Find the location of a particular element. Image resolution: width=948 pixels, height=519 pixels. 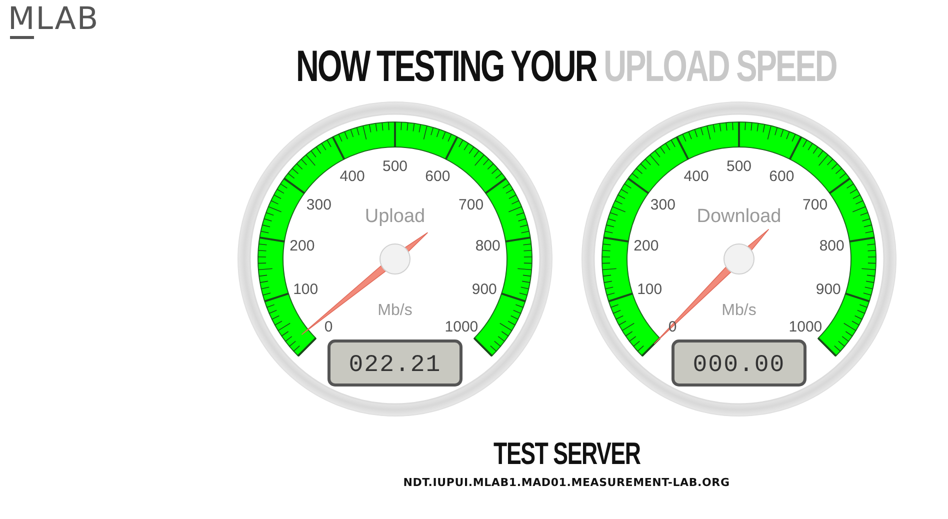

server-hostname: NDT.IUPUI.MLAB1.MAD01.MEASUREMENT-LAB.ORG is located at coordinates (566, 483).